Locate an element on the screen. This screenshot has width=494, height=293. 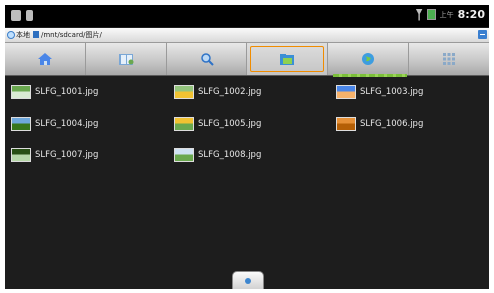
bookmark-book-icon is located at coordinates (126, 59).